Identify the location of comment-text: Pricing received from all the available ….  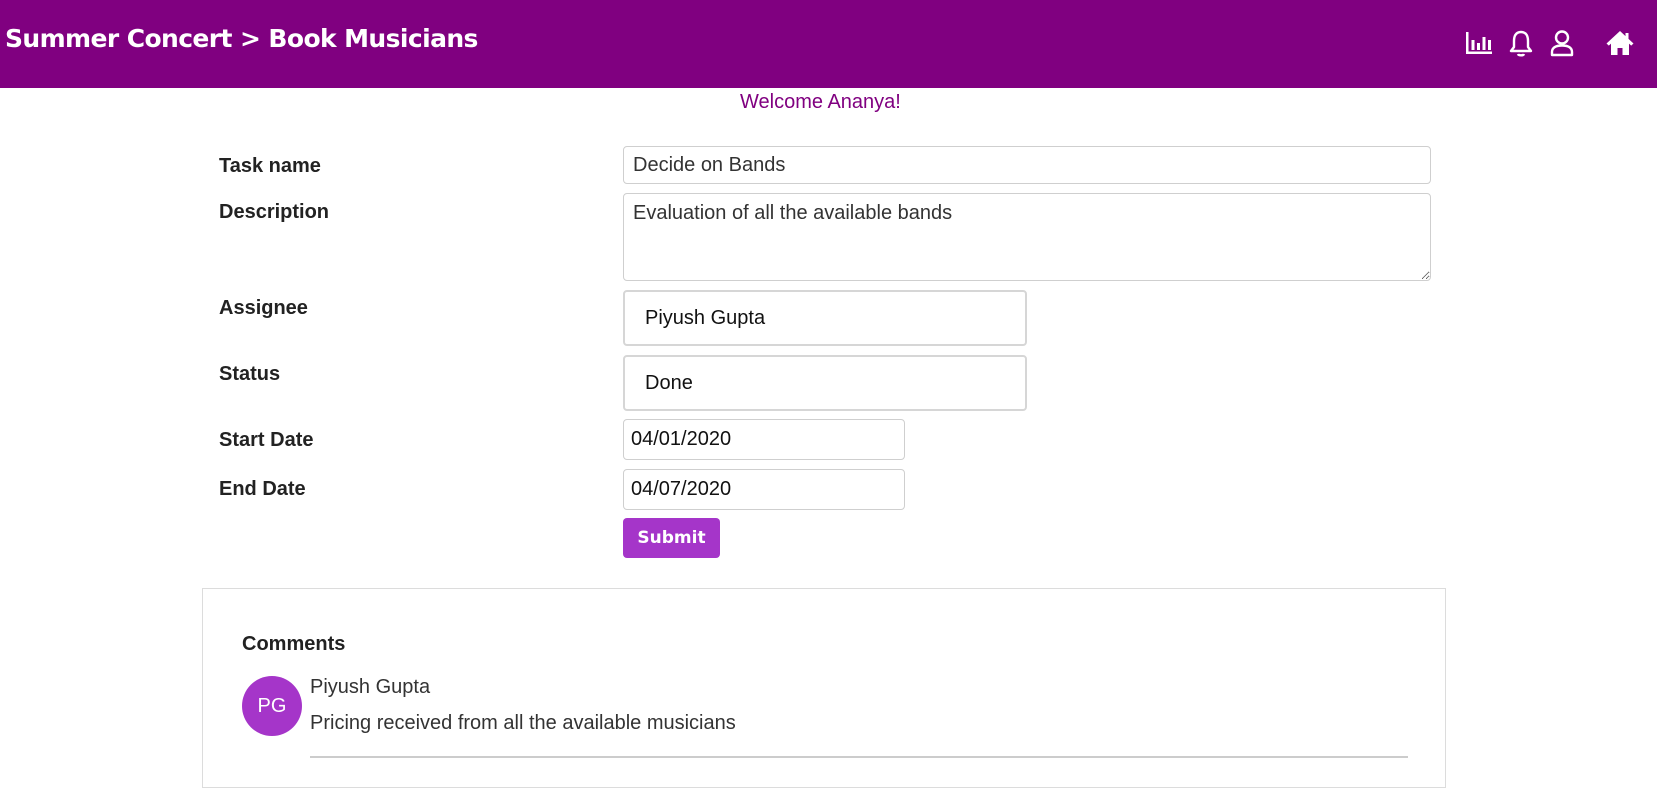
(523, 723).